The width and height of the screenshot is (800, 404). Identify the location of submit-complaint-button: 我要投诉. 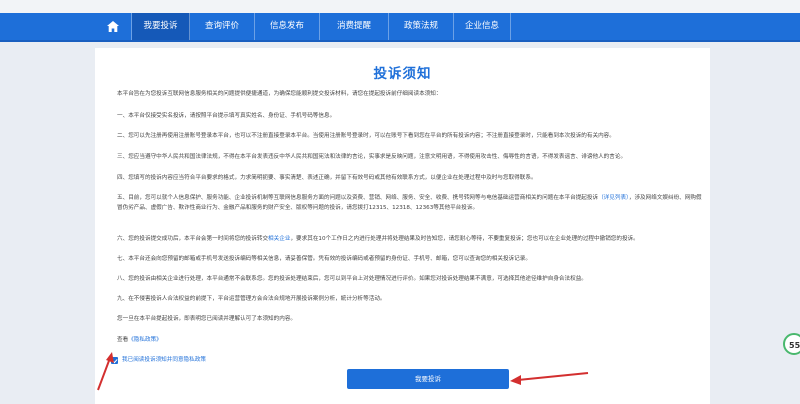
(428, 379).